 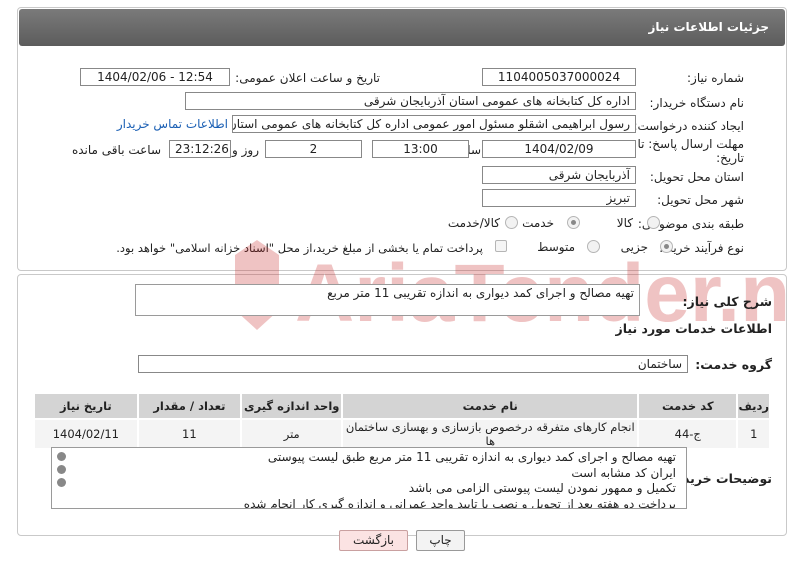 What do you see at coordinates (189, 434) in the screenshot?
I see `cell-quantity: 11` at bounding box center [189, 434].